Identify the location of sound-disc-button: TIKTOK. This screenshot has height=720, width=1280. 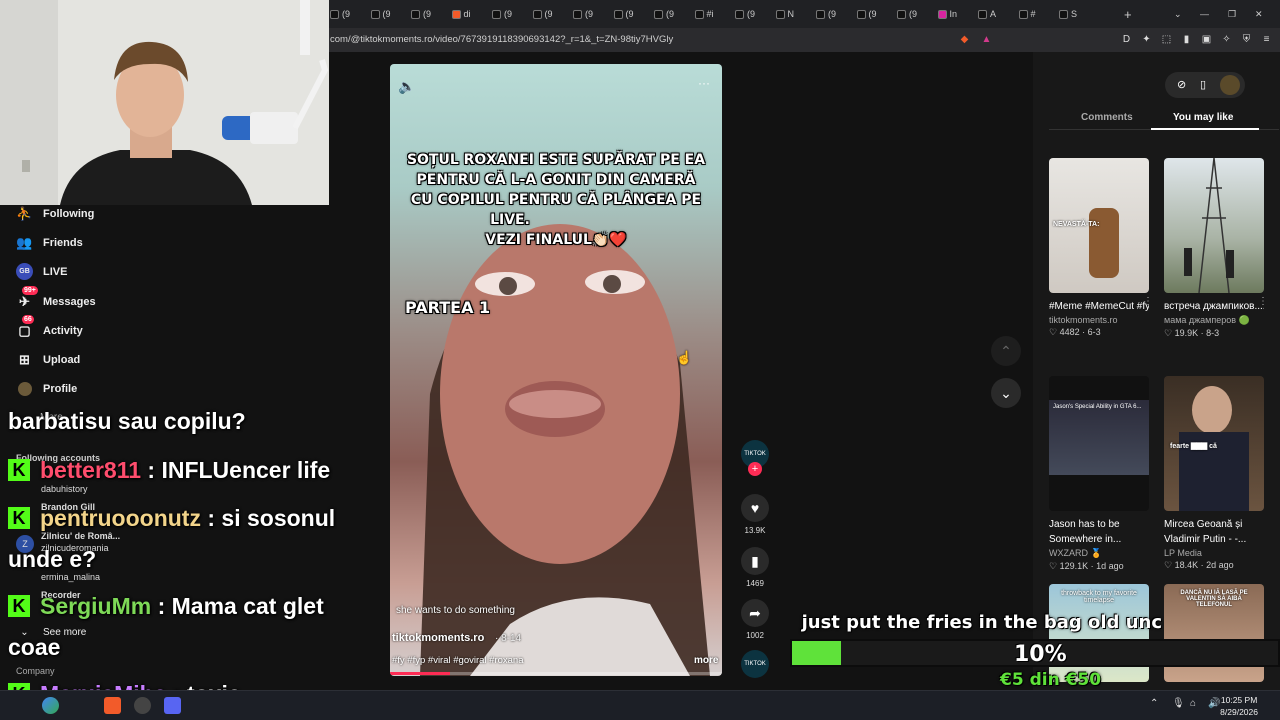
(755, 664).